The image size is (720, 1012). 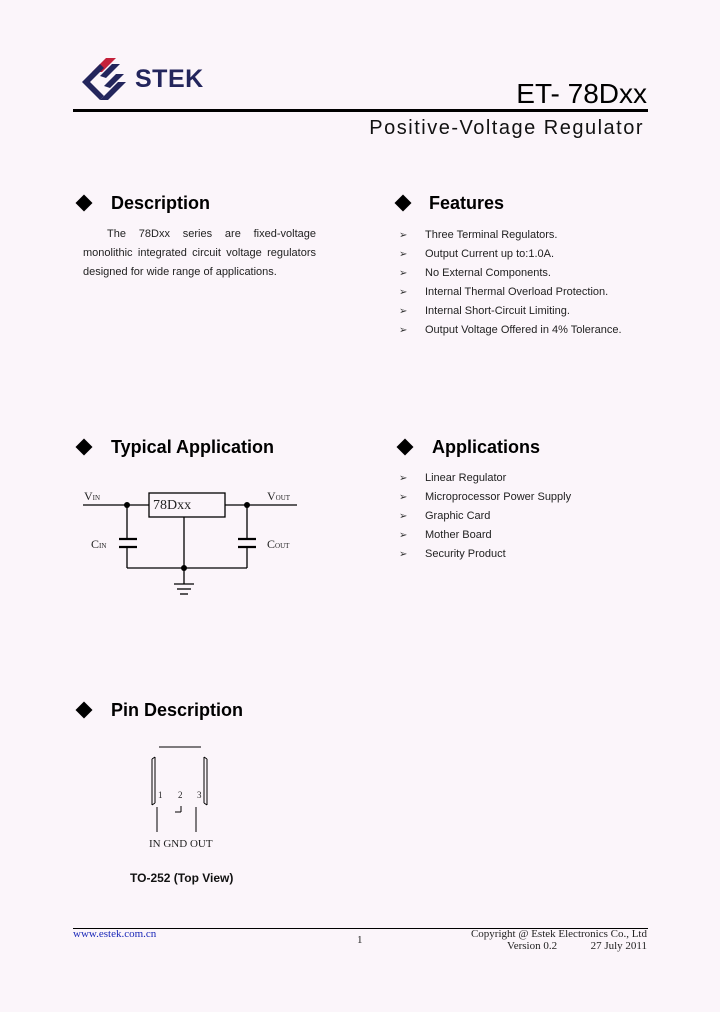 I want to click on applications-heading: Applications, so click(x=486, y=447).